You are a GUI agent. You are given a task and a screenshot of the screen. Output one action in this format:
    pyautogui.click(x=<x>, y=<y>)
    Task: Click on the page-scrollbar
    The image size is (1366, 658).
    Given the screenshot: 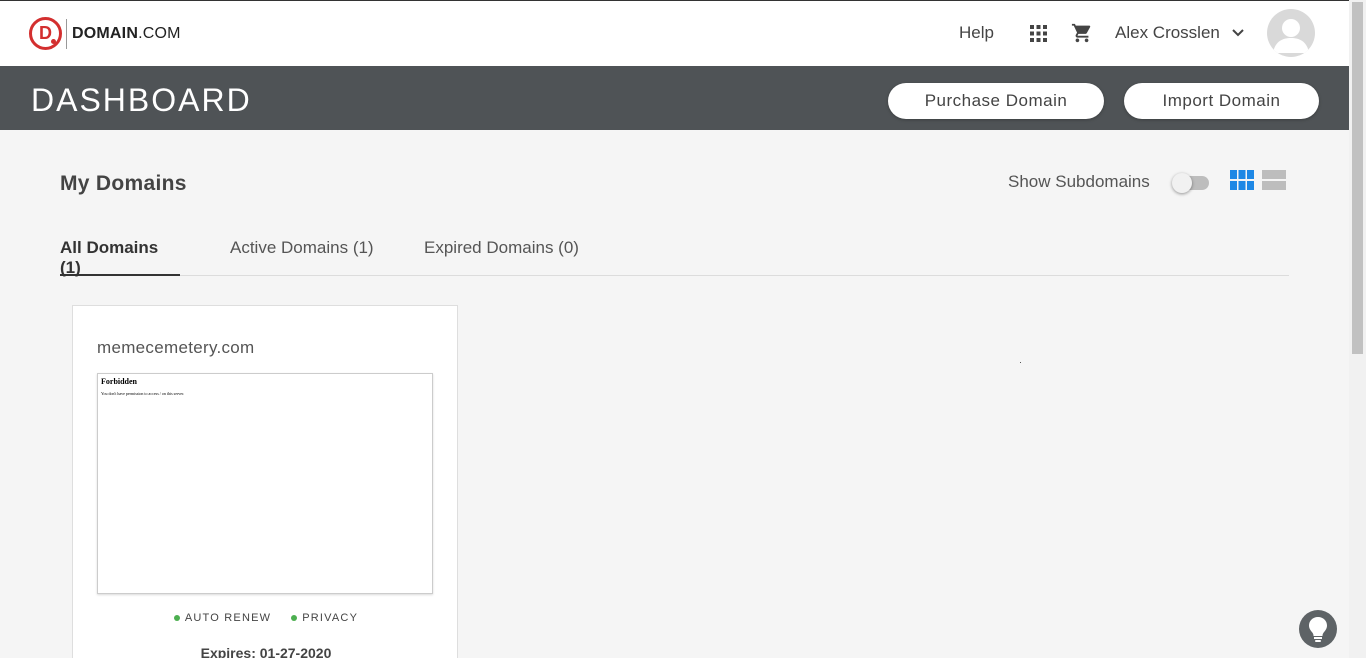 What is the action you would take?
    pyautogui.click(x=1357, y=329)
    